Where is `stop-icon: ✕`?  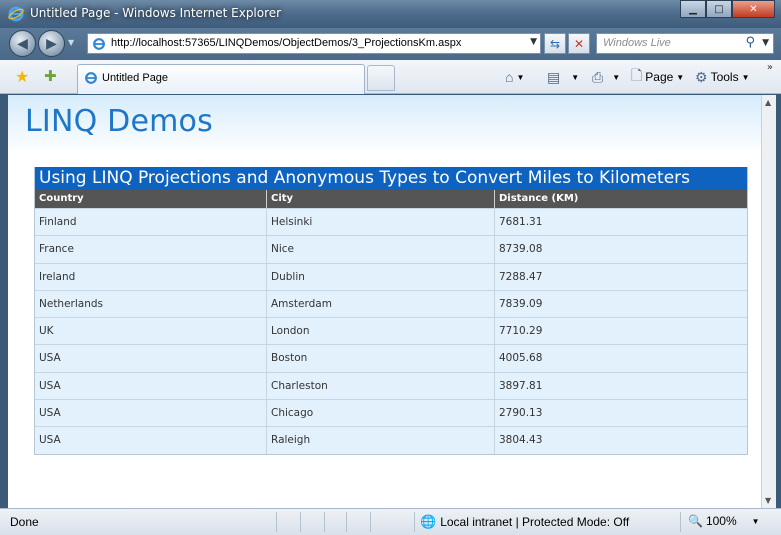 stop-icon: ✕ is located at coordinates (579, 43).